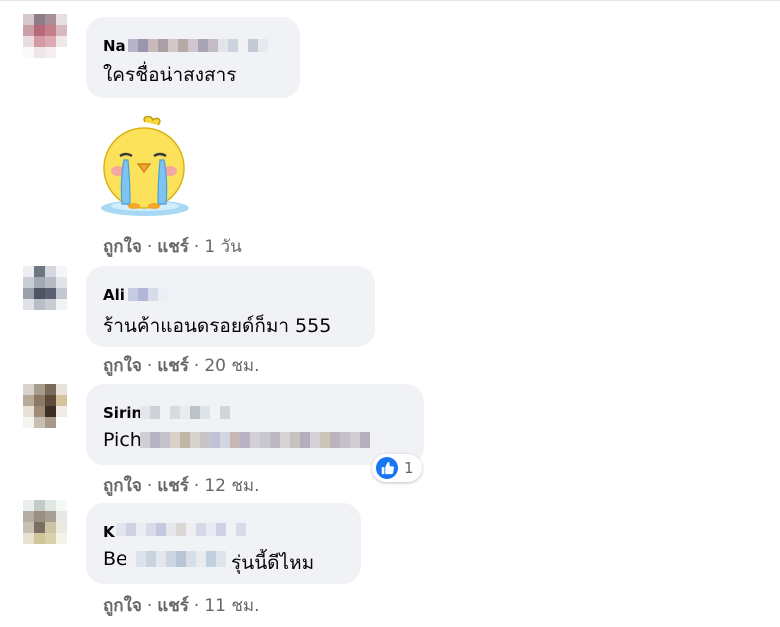  I want to click on comment-actions: ถูกใจ · แชร์ · 11 ชม., so click(181, 606).